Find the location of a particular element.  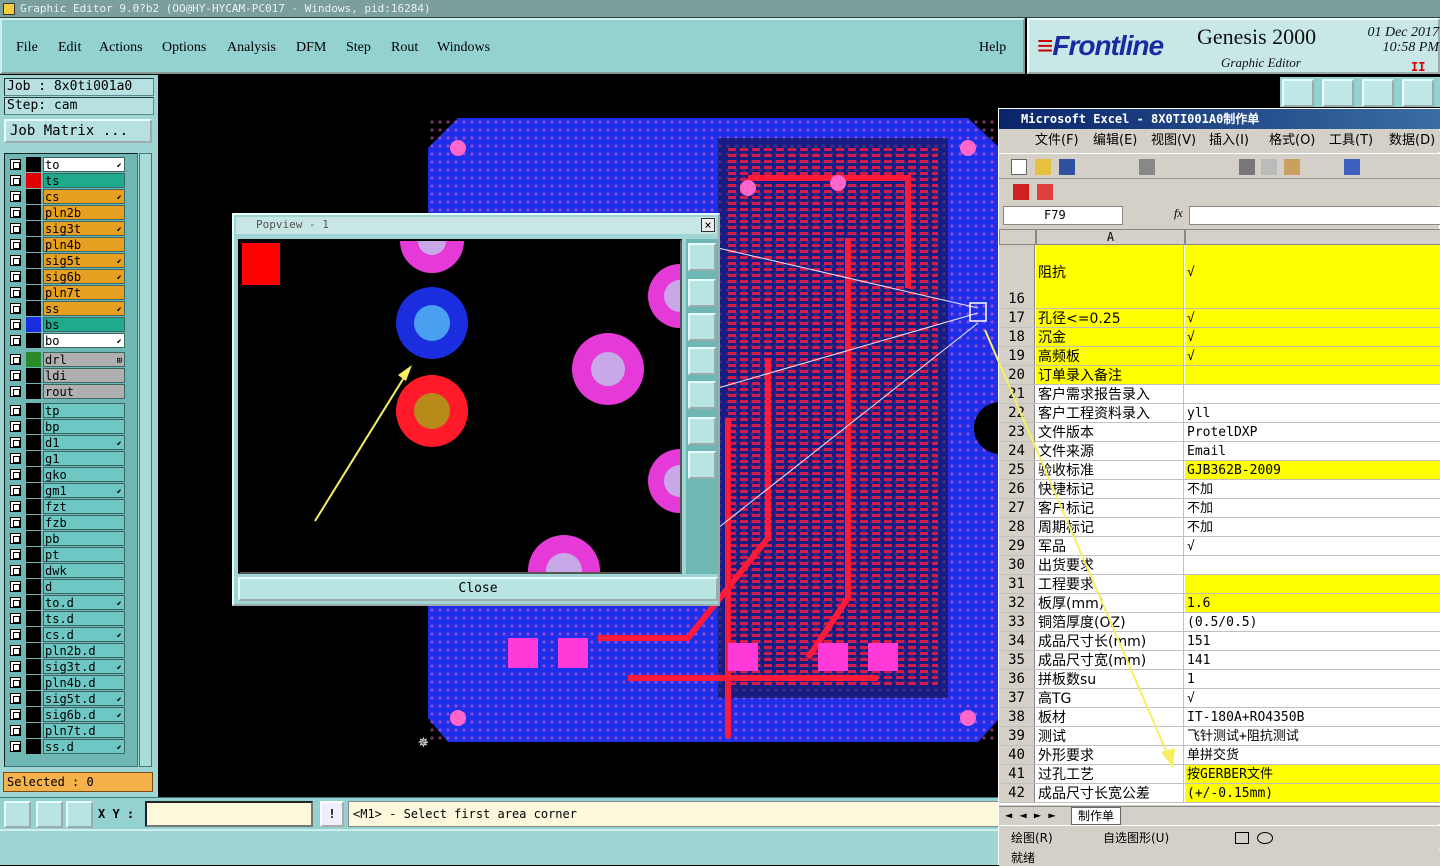

layer-name: dwk is located at coordinates (84, 570).